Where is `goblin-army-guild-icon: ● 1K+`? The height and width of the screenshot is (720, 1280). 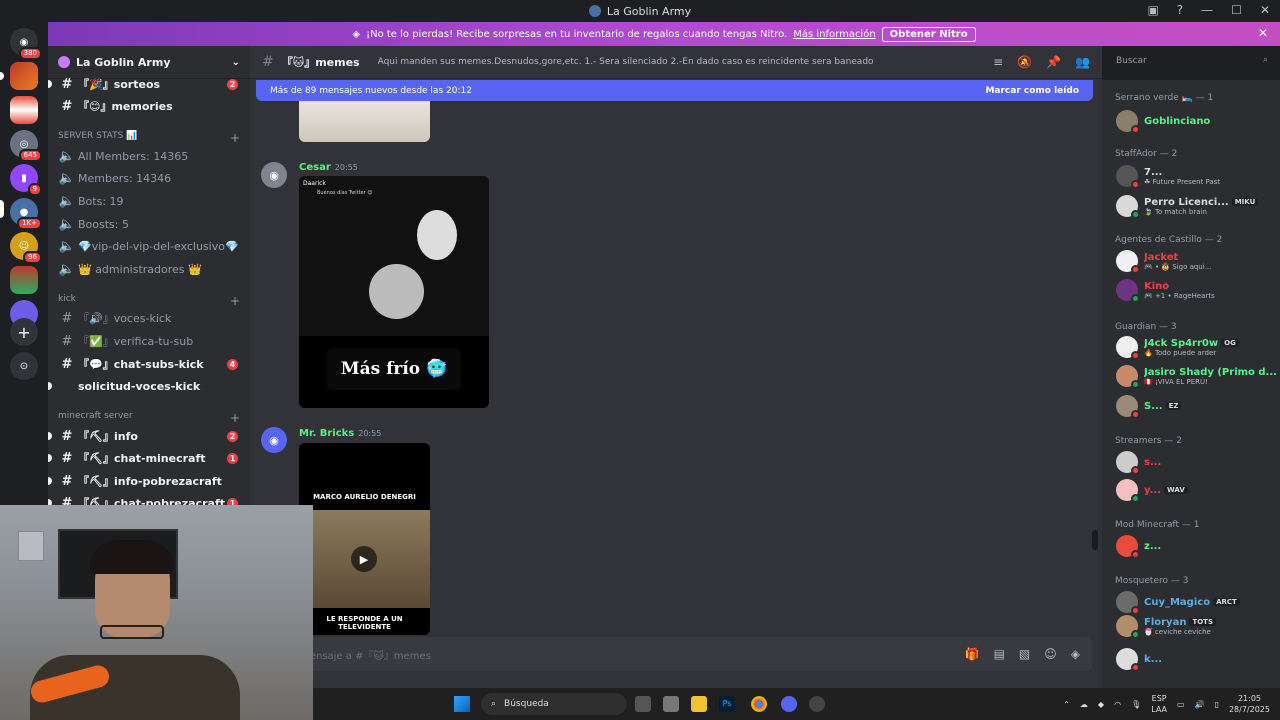
goblin-army-guild-icon: ● 1K+ is located at coordinates (26, 214).